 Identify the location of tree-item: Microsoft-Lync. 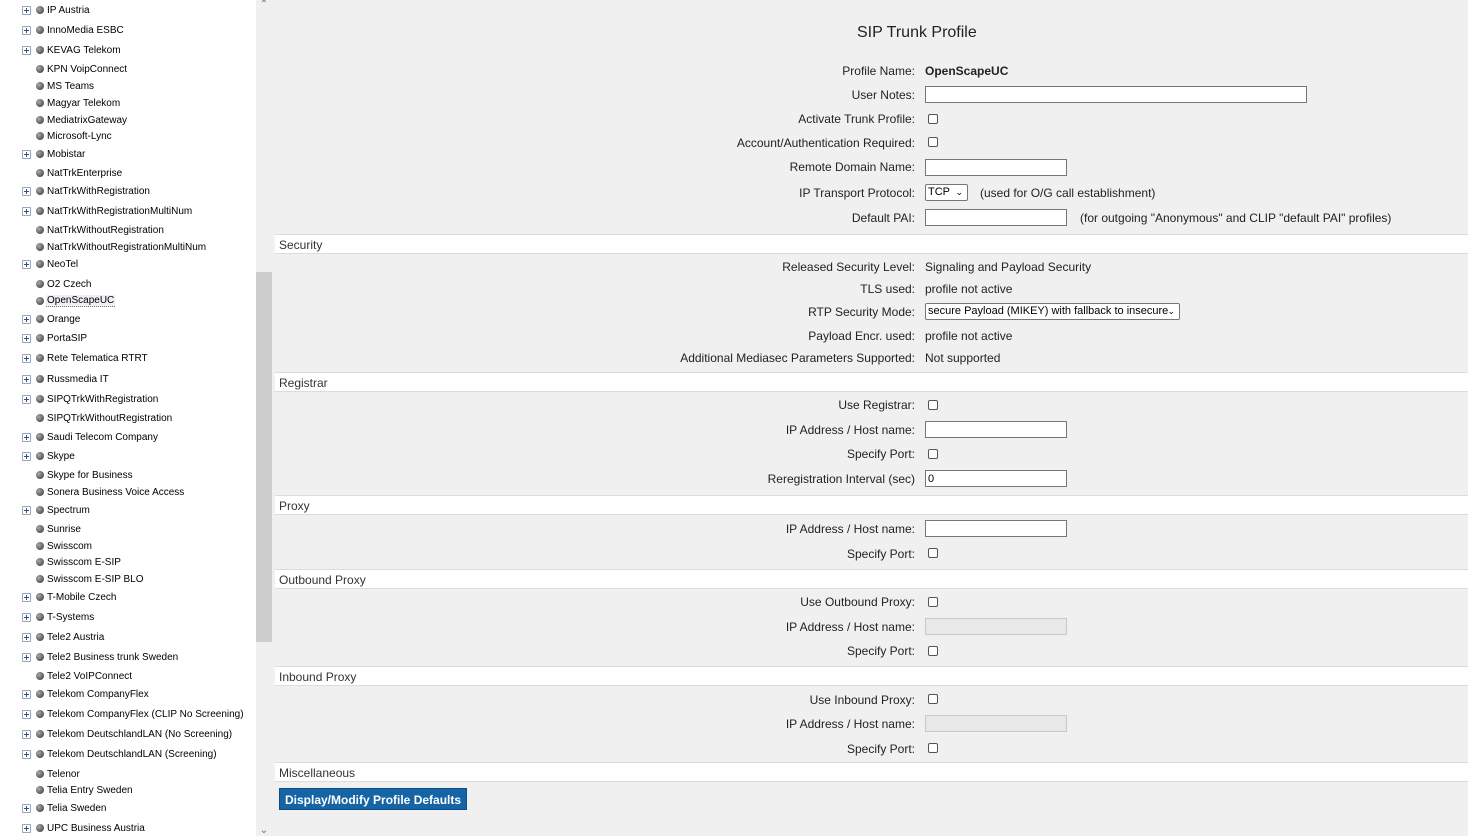
(67, 136).